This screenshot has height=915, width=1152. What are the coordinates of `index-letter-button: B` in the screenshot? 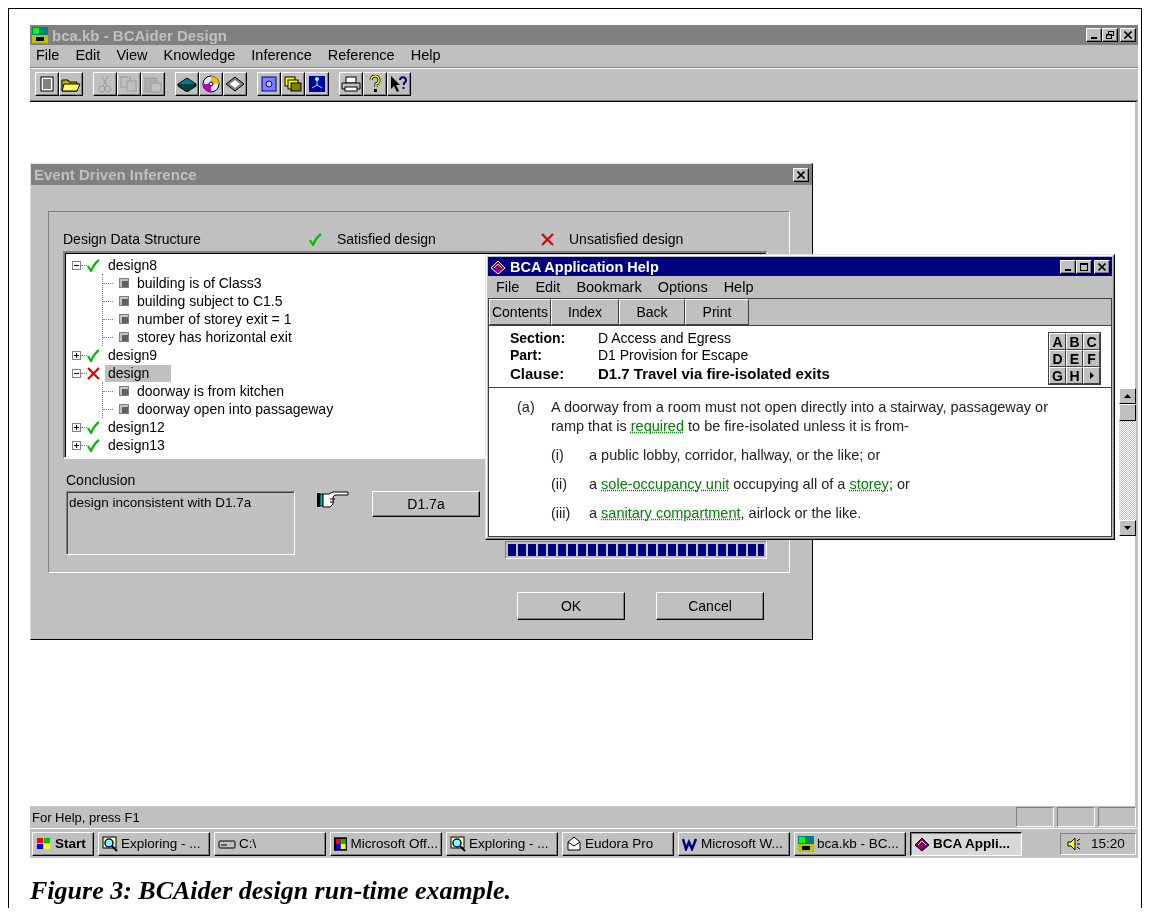 It's located at (1074, 341).